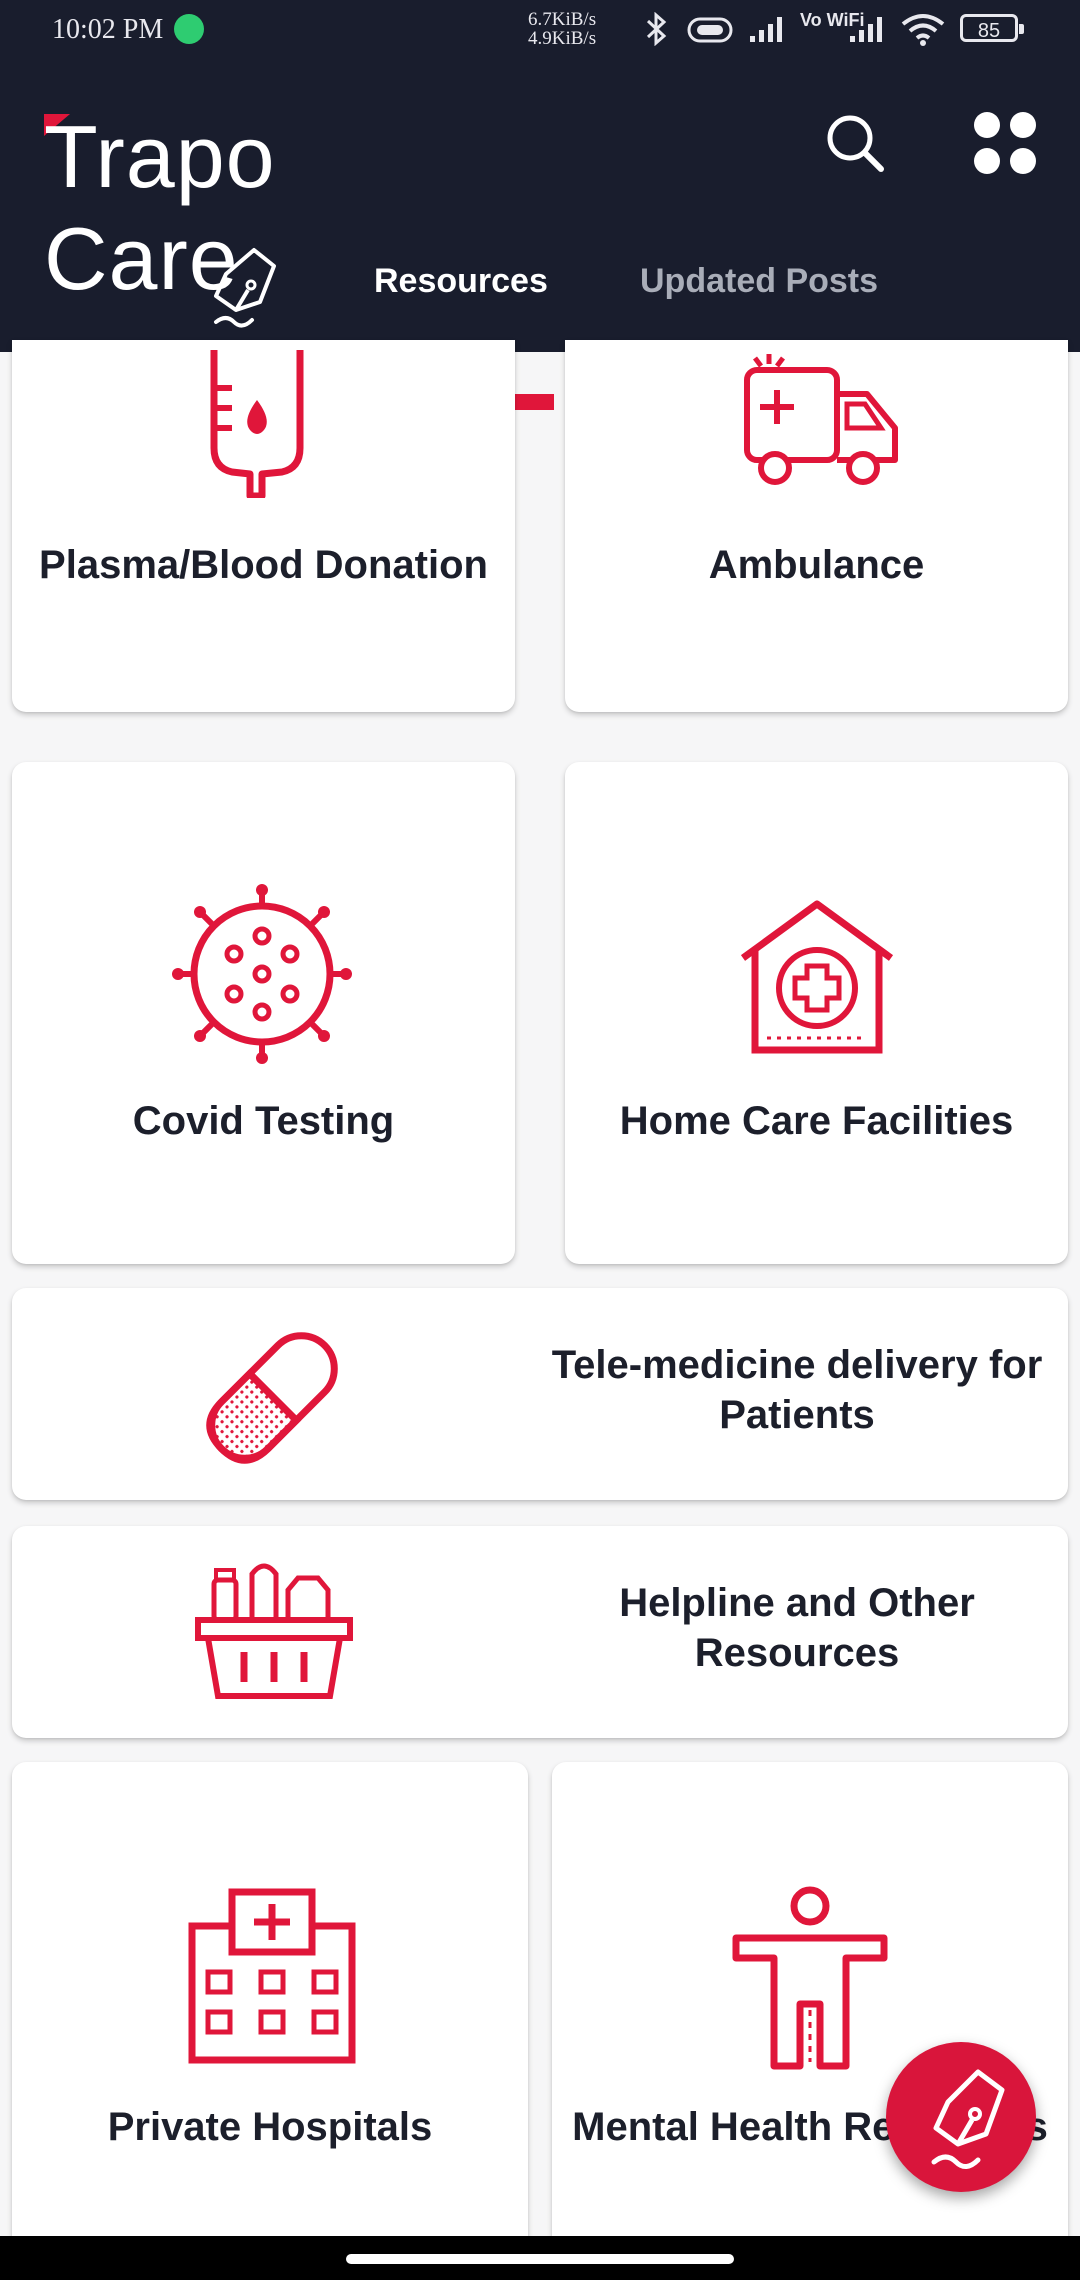 Image resolution: width=1080 pixels, height=2280 pixels. What do you see at coordinates (272, 1976) in the screenshot?
I see `hospital-icon` at bounding box center [272, 1976].